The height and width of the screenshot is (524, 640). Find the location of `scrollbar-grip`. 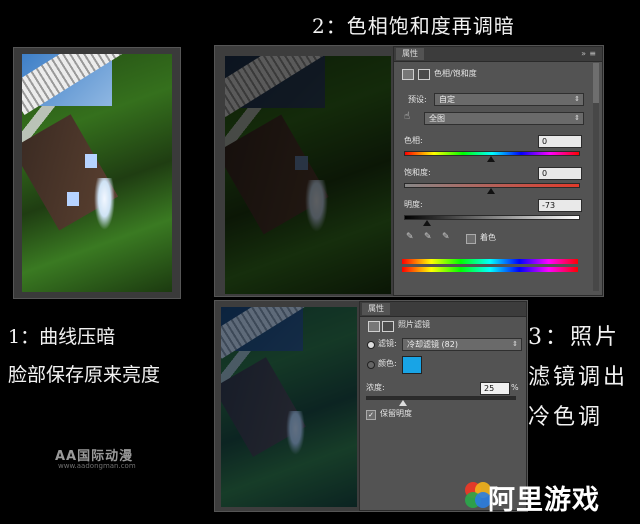

scrollbar-grip is located at coordinates (596, 83).